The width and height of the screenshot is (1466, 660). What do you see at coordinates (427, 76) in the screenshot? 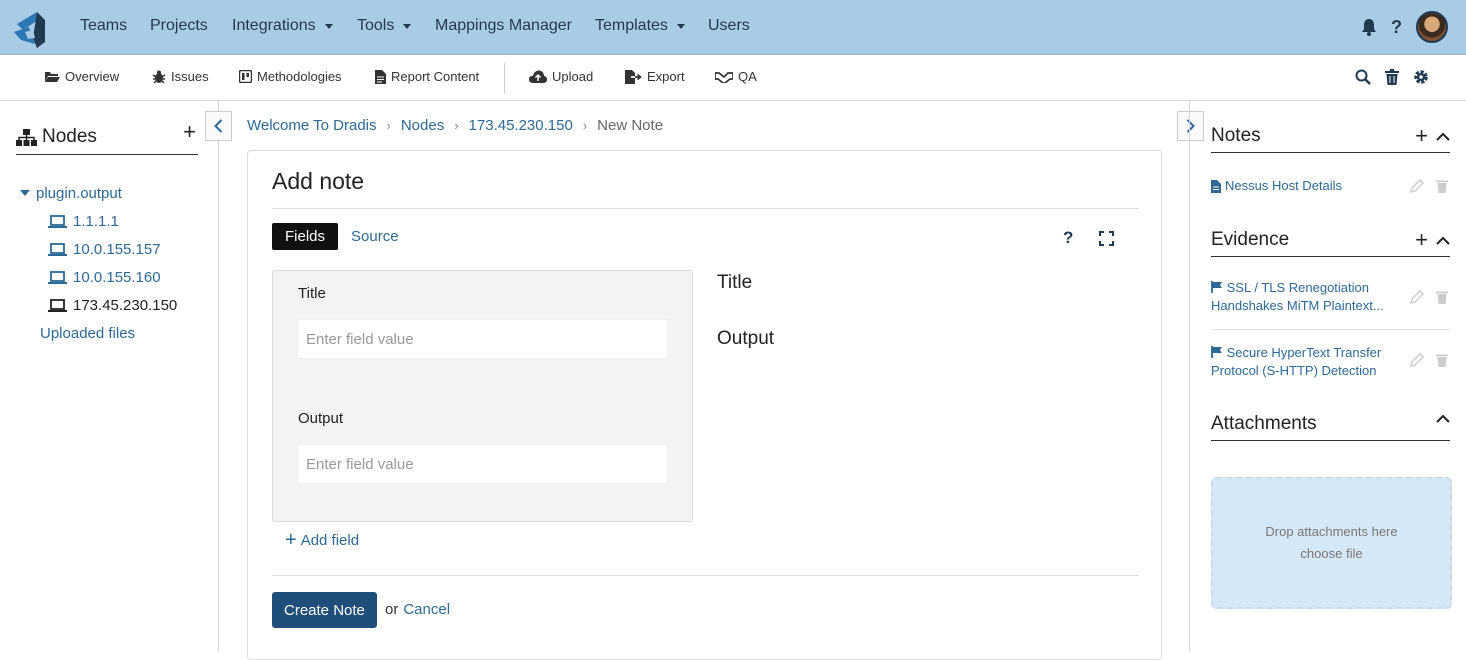
I see `report-content-link: Report Content` at bounding box center [427, 76].